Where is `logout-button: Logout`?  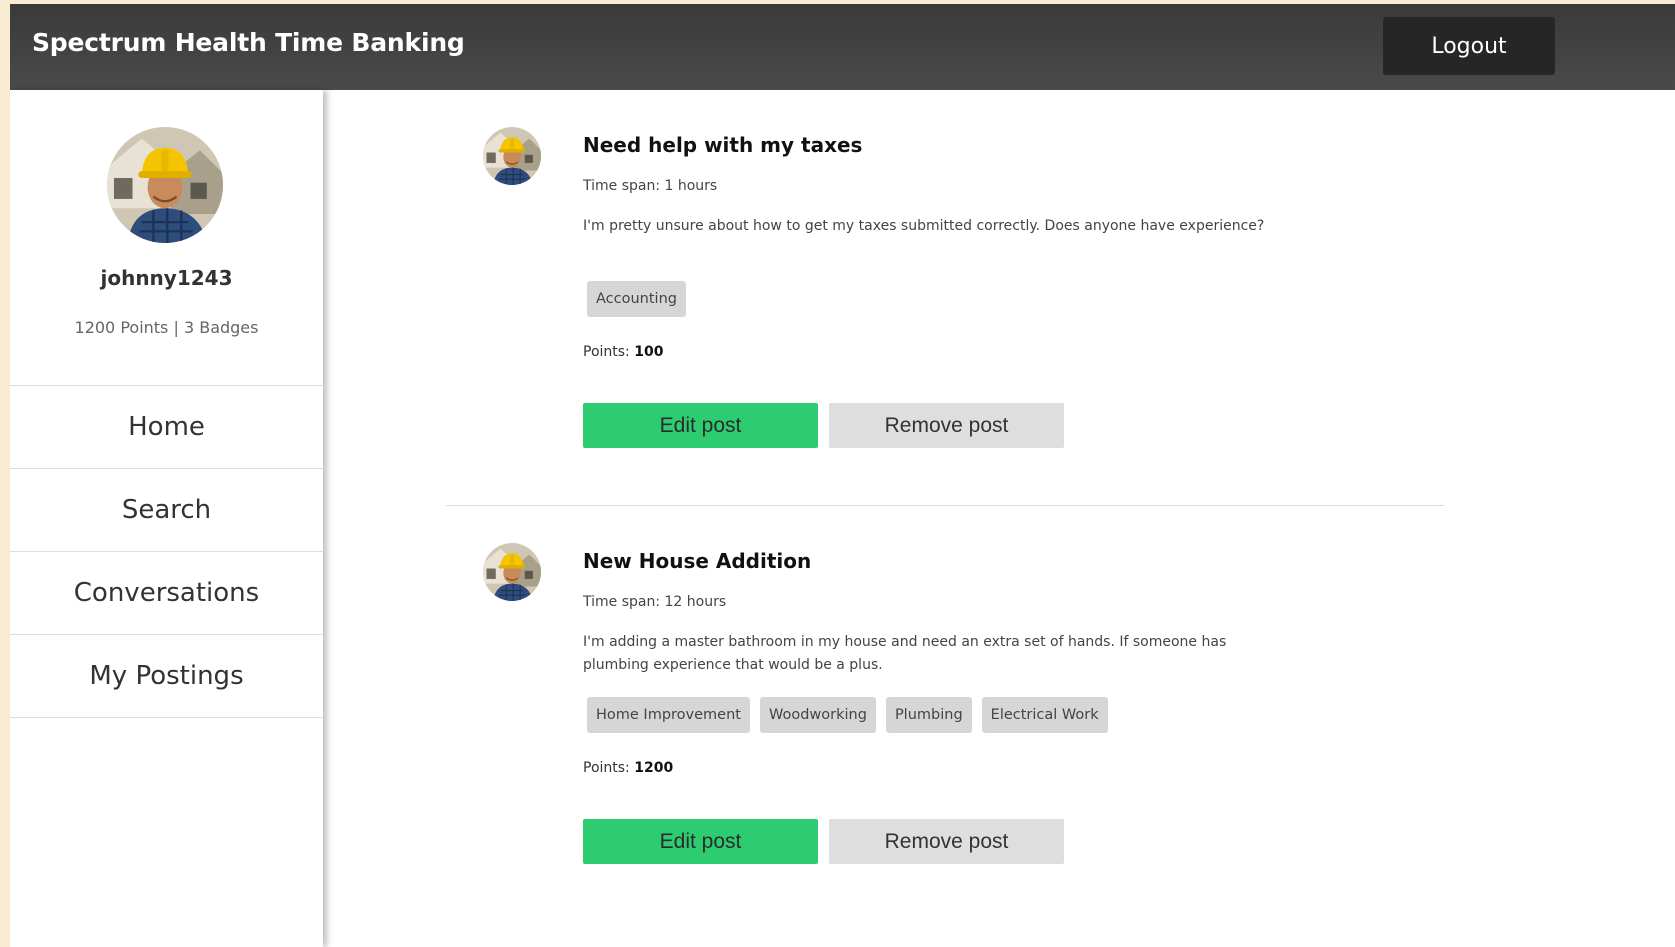
logout-button: Logout is located at coordinates (1469, 46).